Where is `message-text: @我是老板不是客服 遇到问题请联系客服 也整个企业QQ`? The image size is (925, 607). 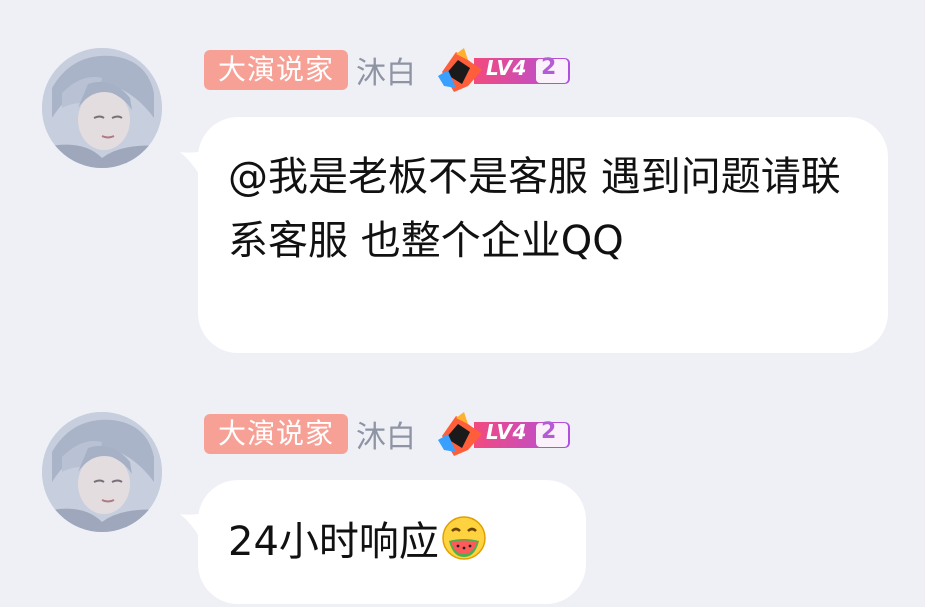
message-text: @我是老板不是客服 遇到问题请联系客服 也整个企业QQ is located at coordinates (534, 209).